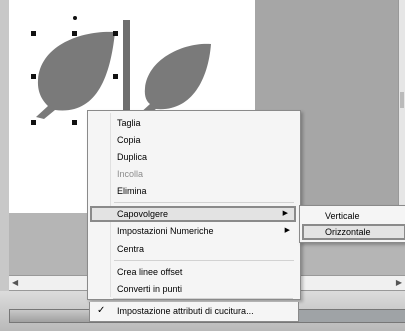 This screenshot has width=405, height=331. Describe the element at coordinates (143, 214) in the screenshot. I see `menu-item-label: Capovolgere` at that location.